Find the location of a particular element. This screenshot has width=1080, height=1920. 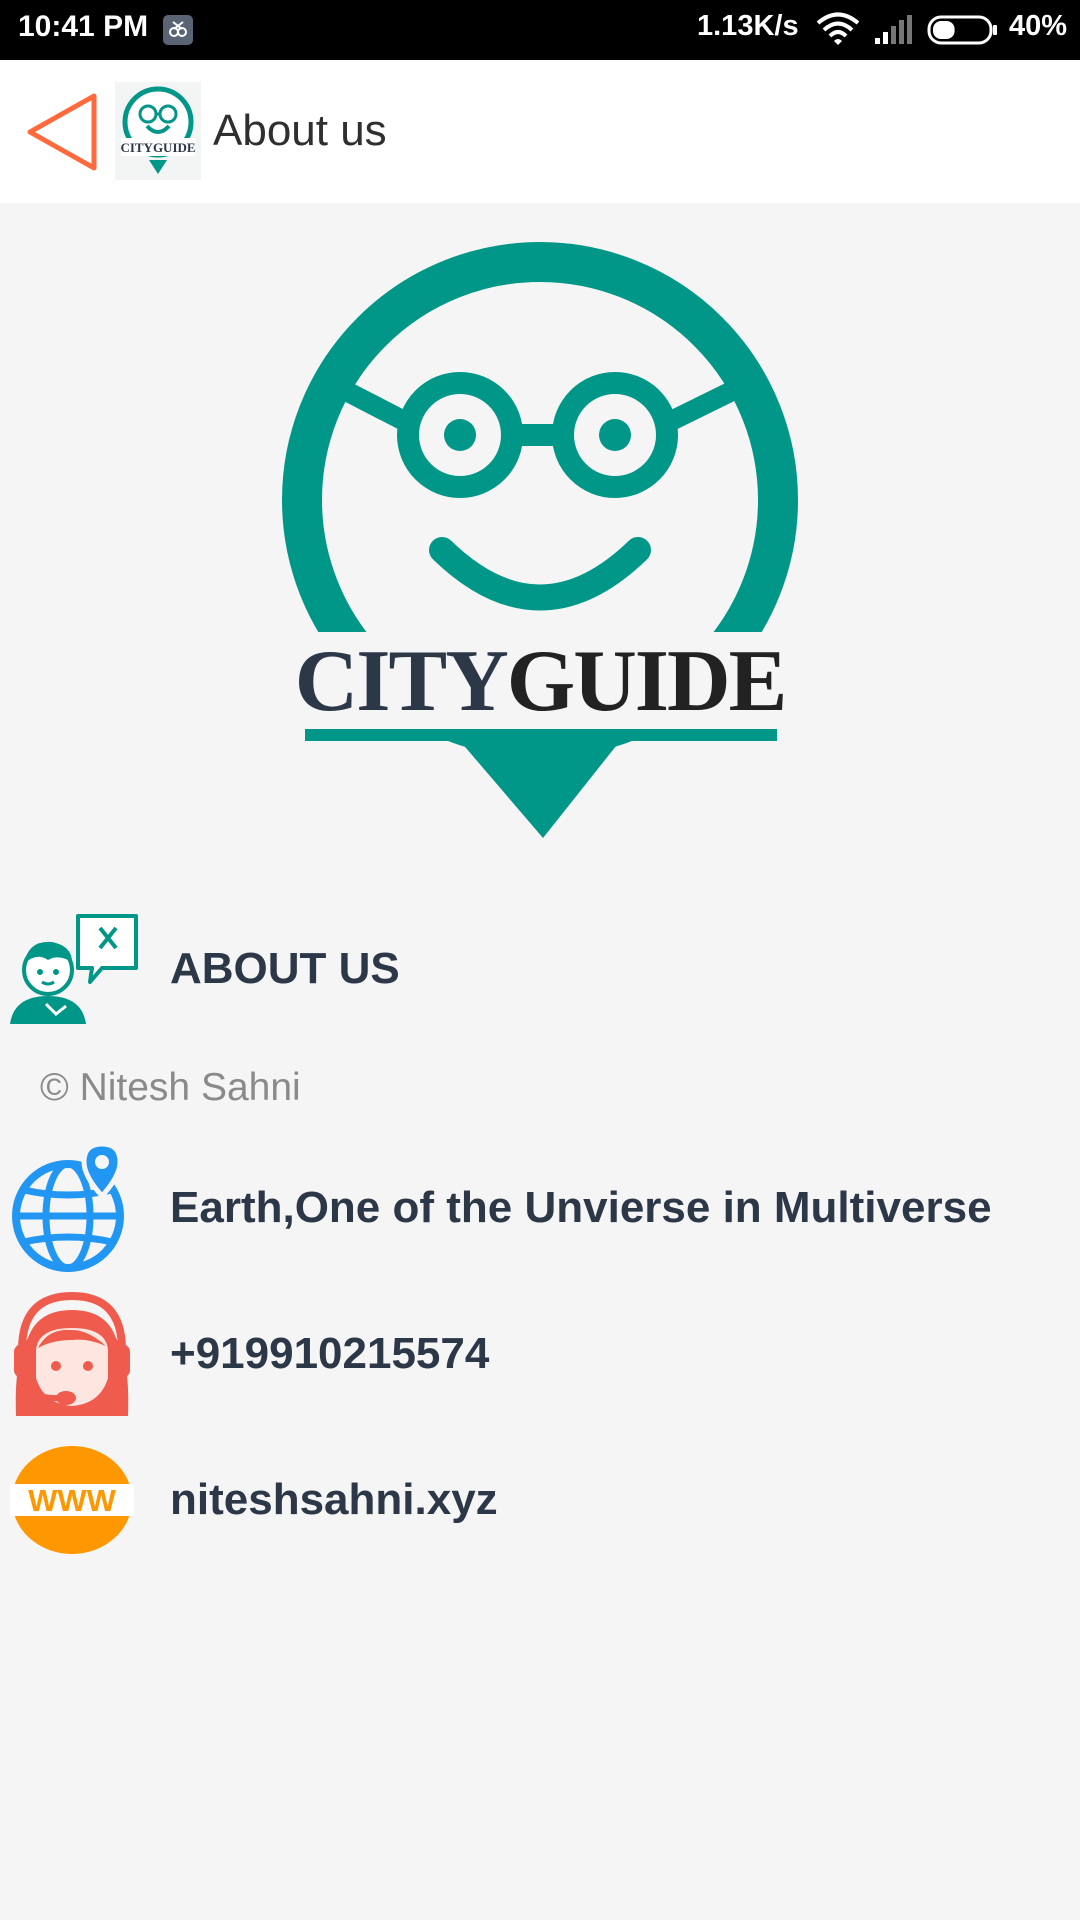

headset-support-icon is located at coordinates (72, 1353).